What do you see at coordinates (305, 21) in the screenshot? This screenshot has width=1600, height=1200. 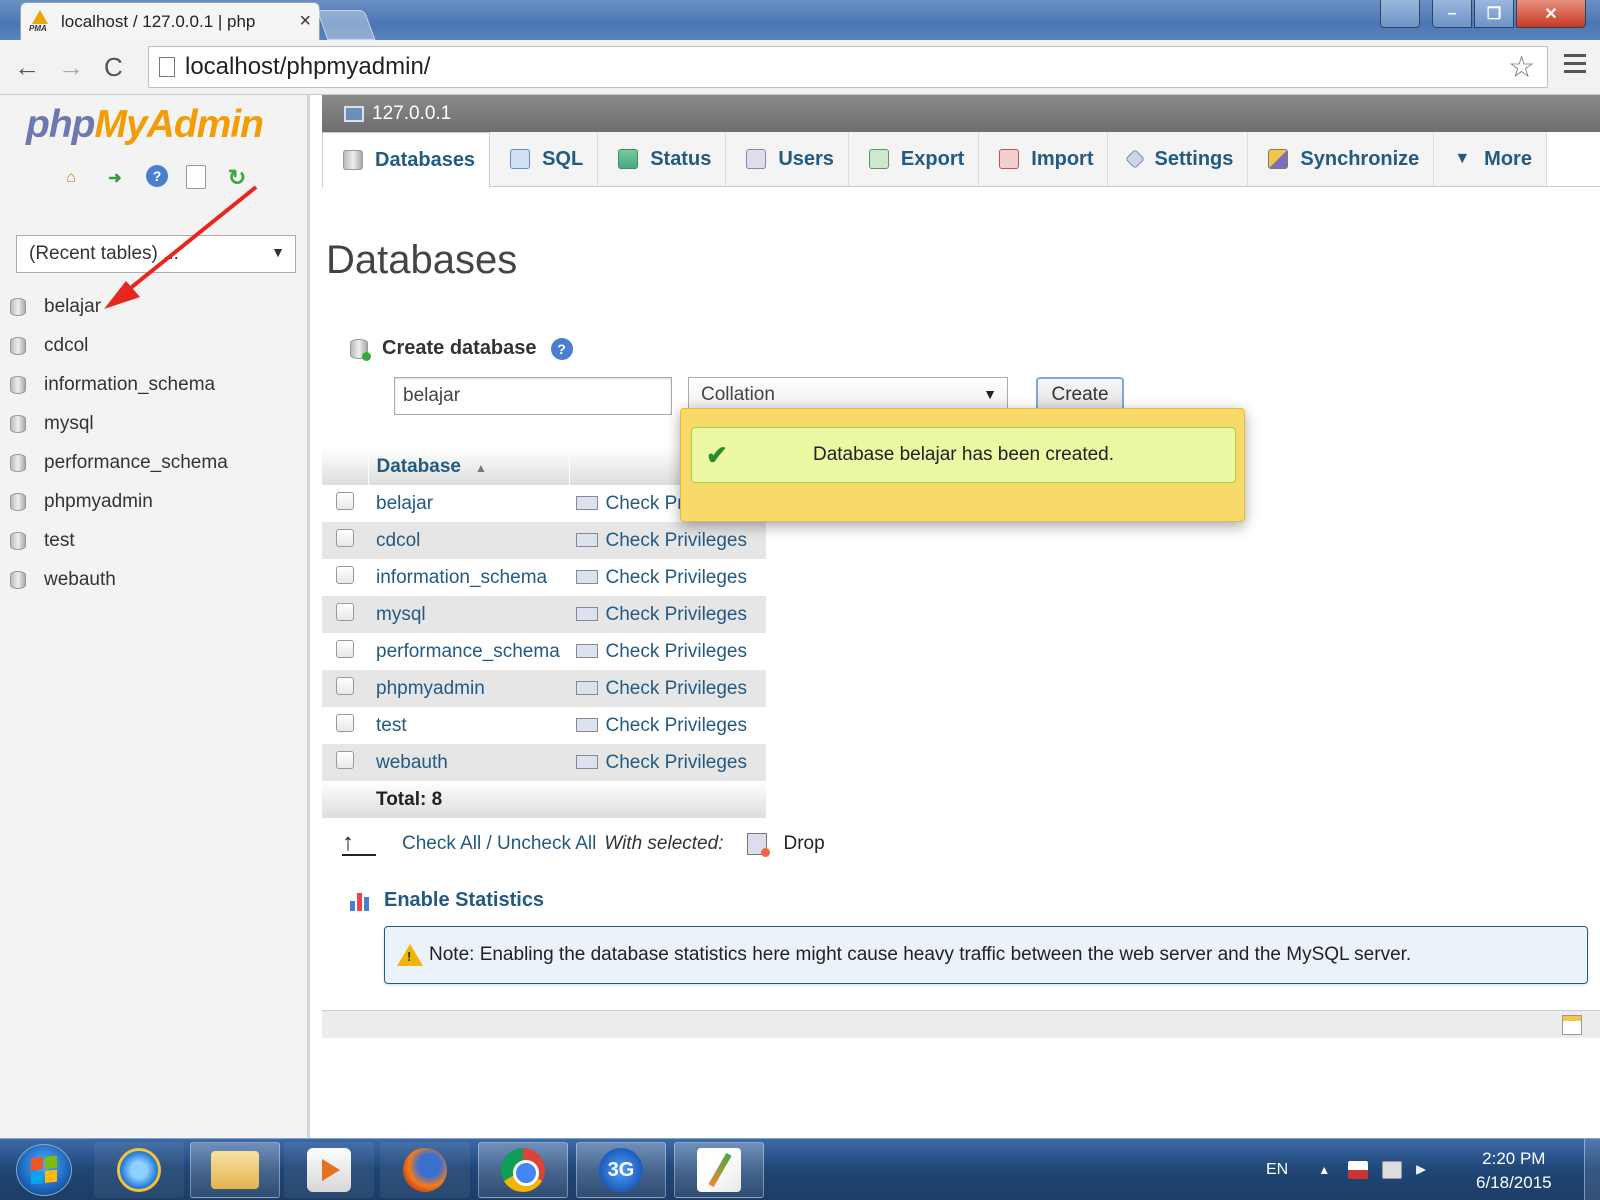 I see `tab-close-icon: ×` at bounding box center [305, 21].